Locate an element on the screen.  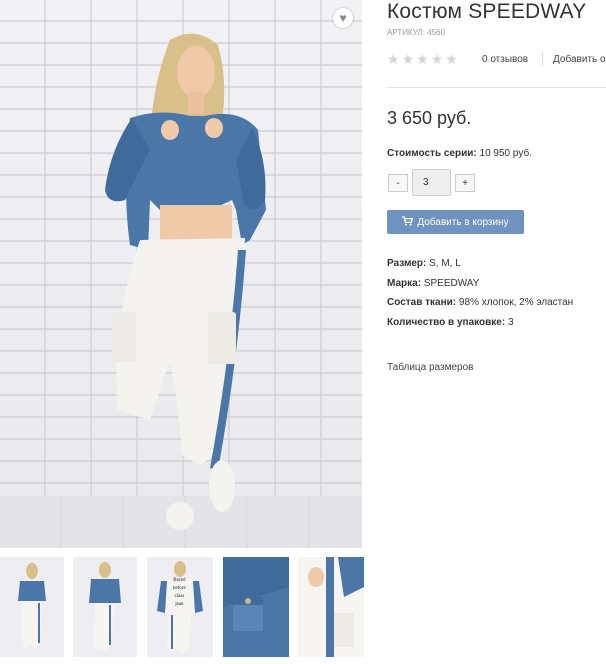
thumbnail-strip: Bored before class jean is located at coordinates (183, 607).